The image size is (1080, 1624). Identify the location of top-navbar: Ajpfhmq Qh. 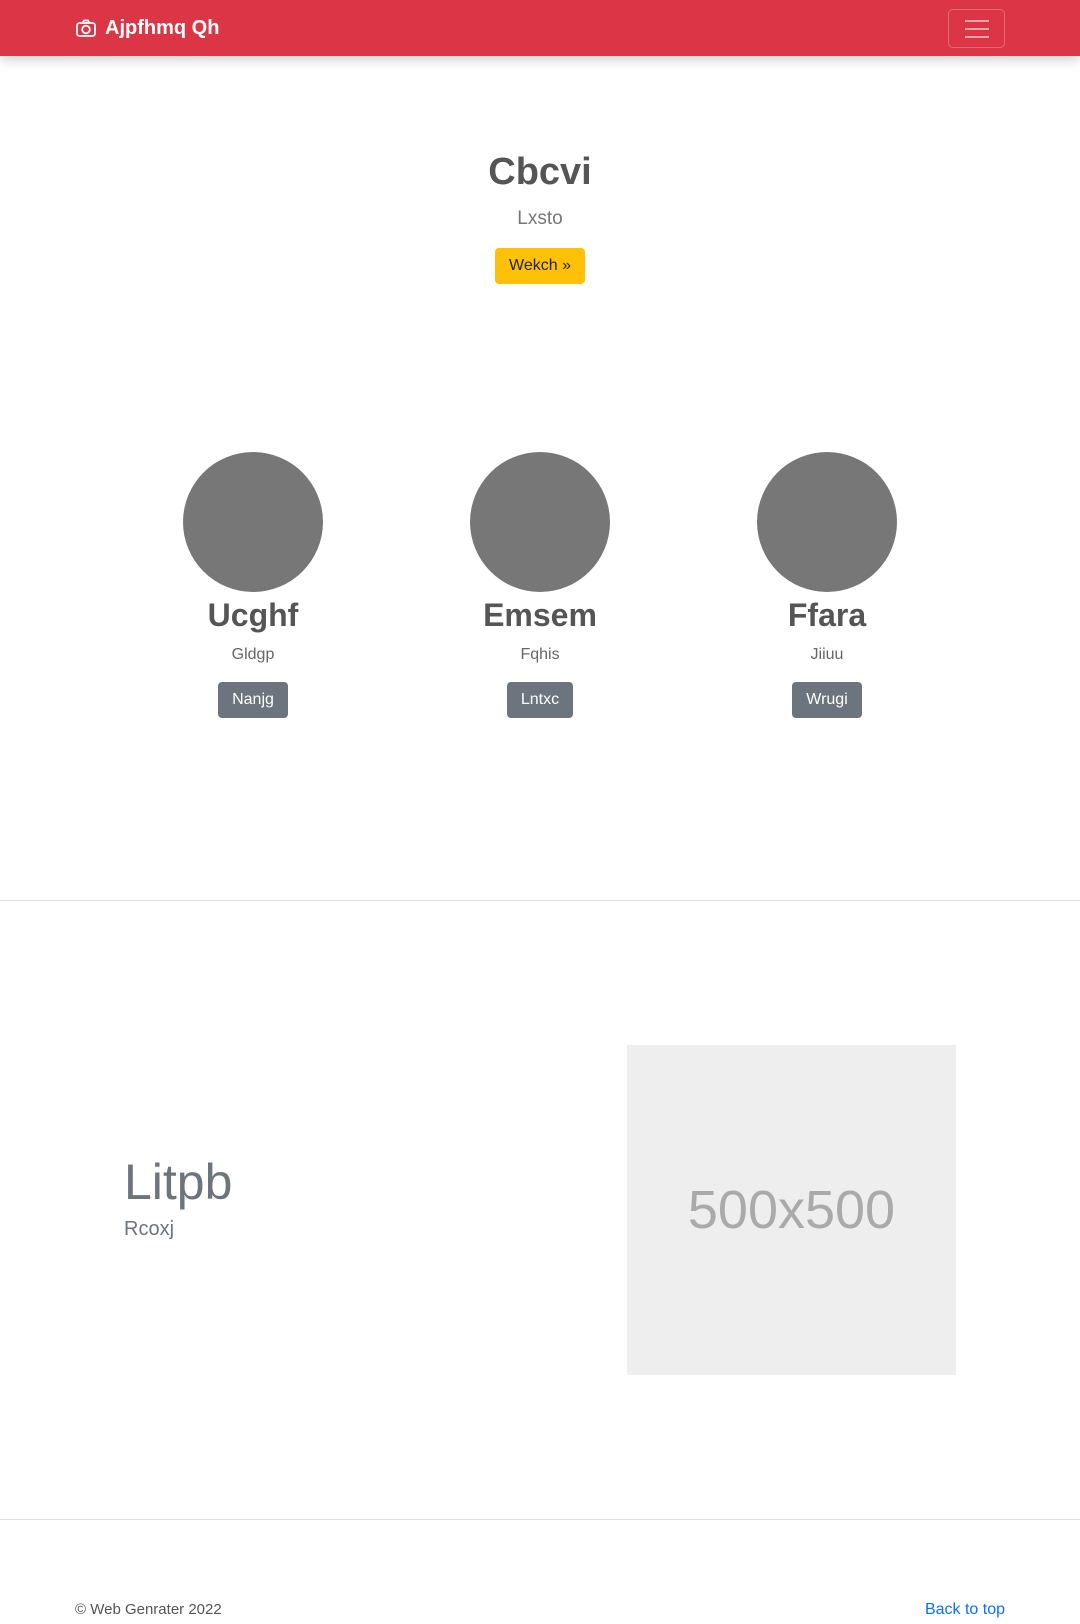
(540, 28).